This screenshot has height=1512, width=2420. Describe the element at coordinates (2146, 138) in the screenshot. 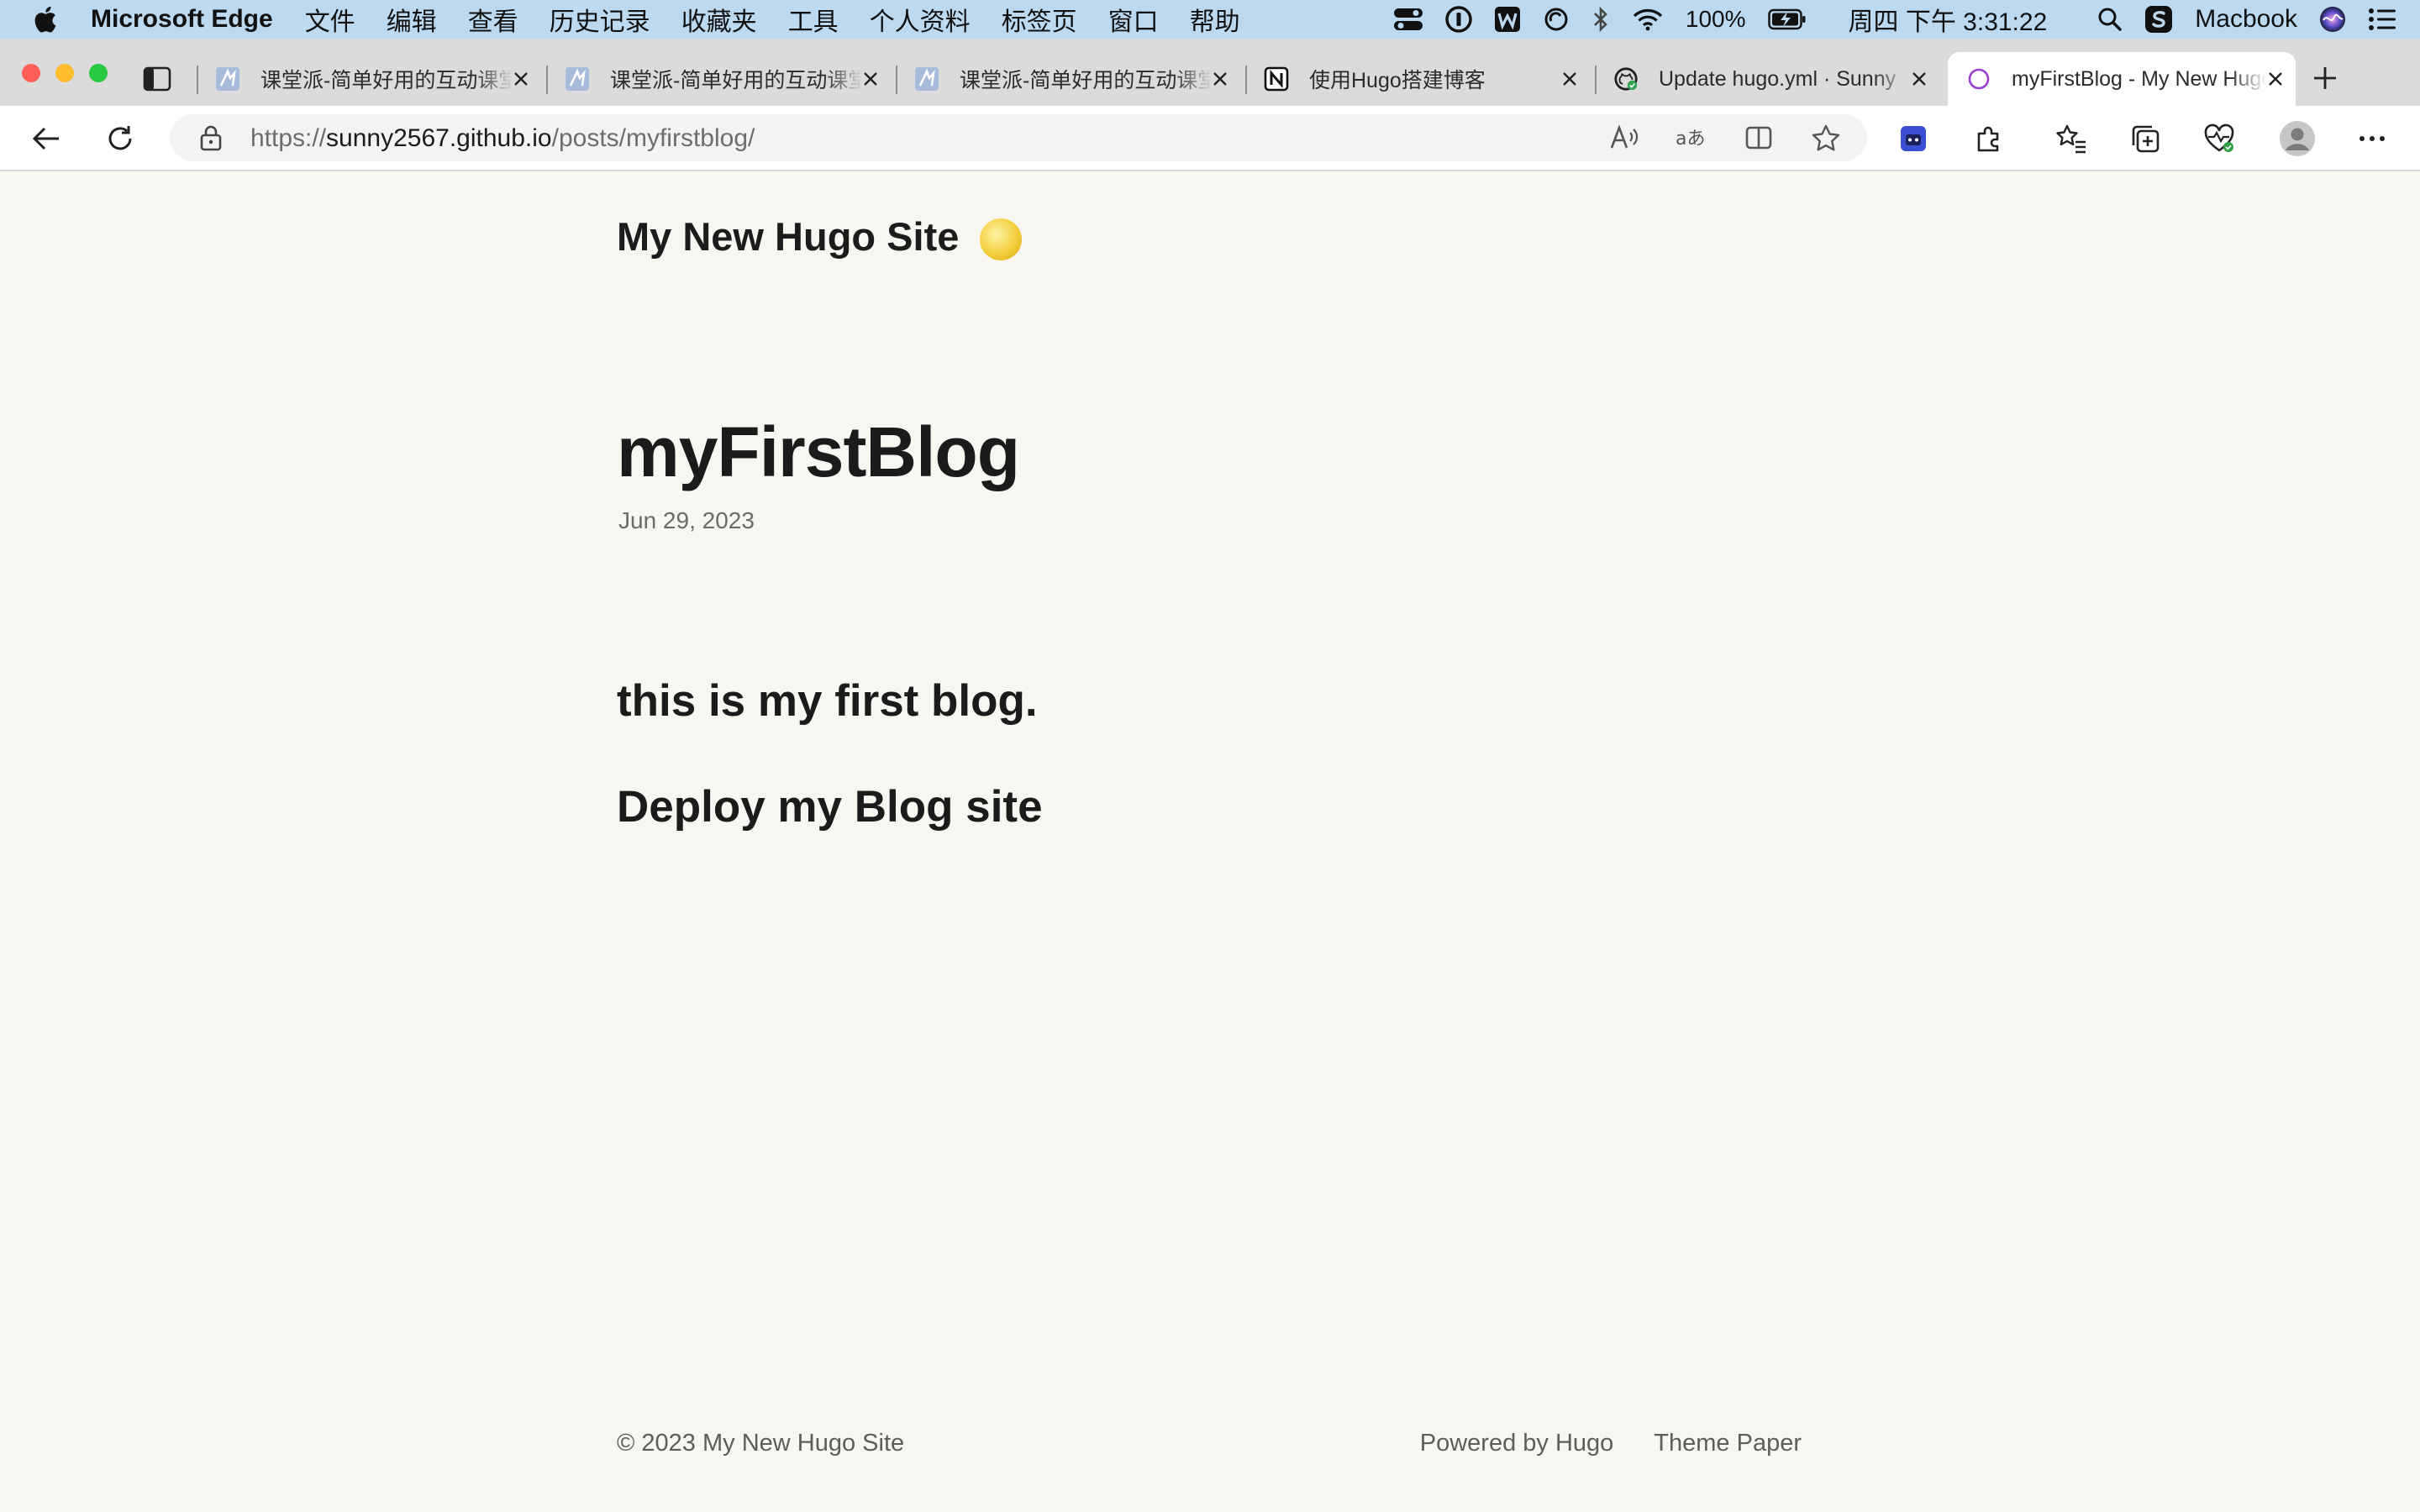

I see `collections-icon` at that location.